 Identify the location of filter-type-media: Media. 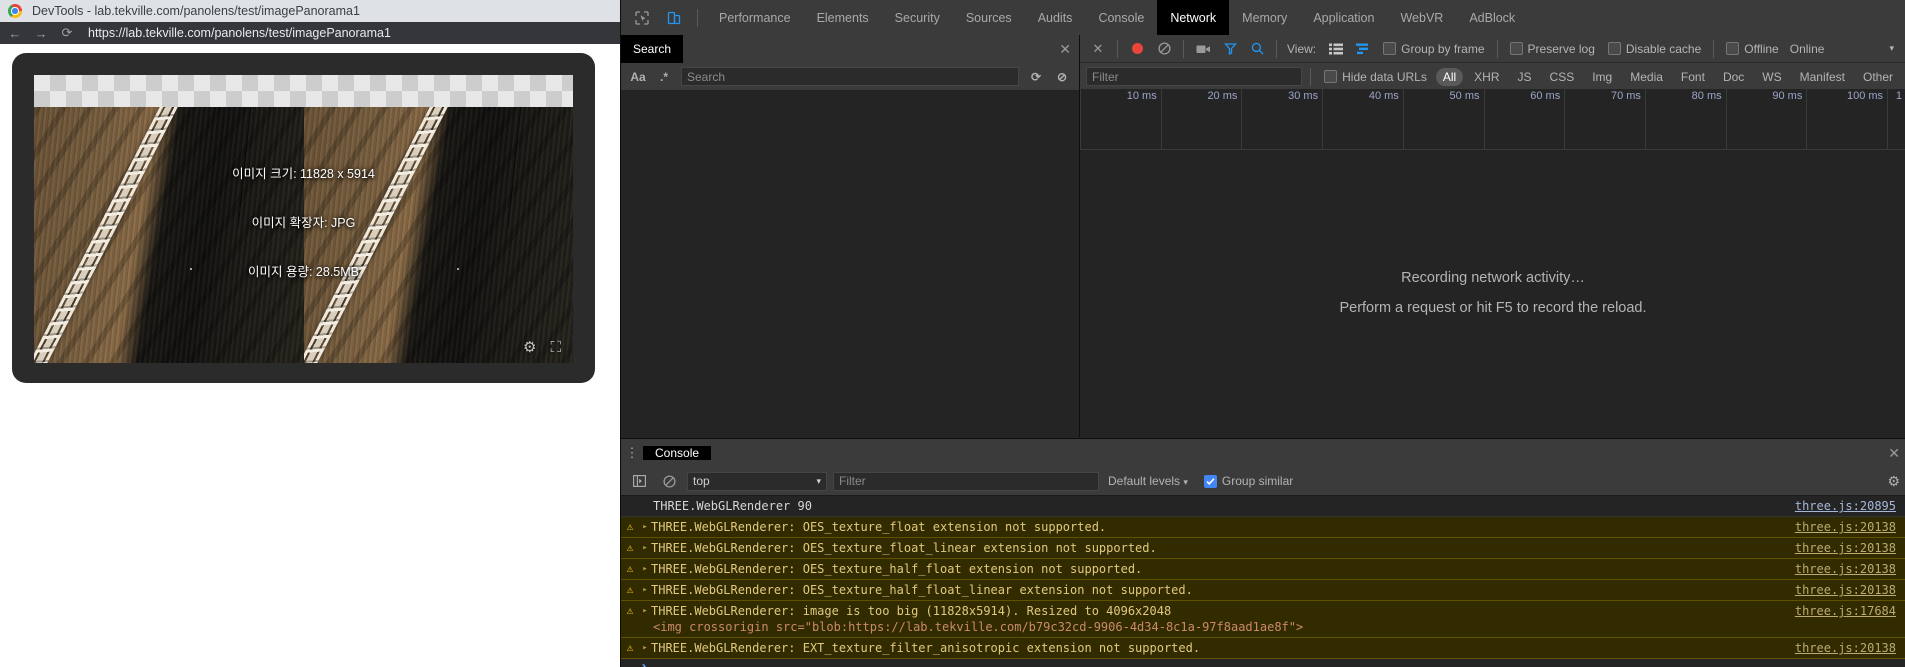
(1646, 77).